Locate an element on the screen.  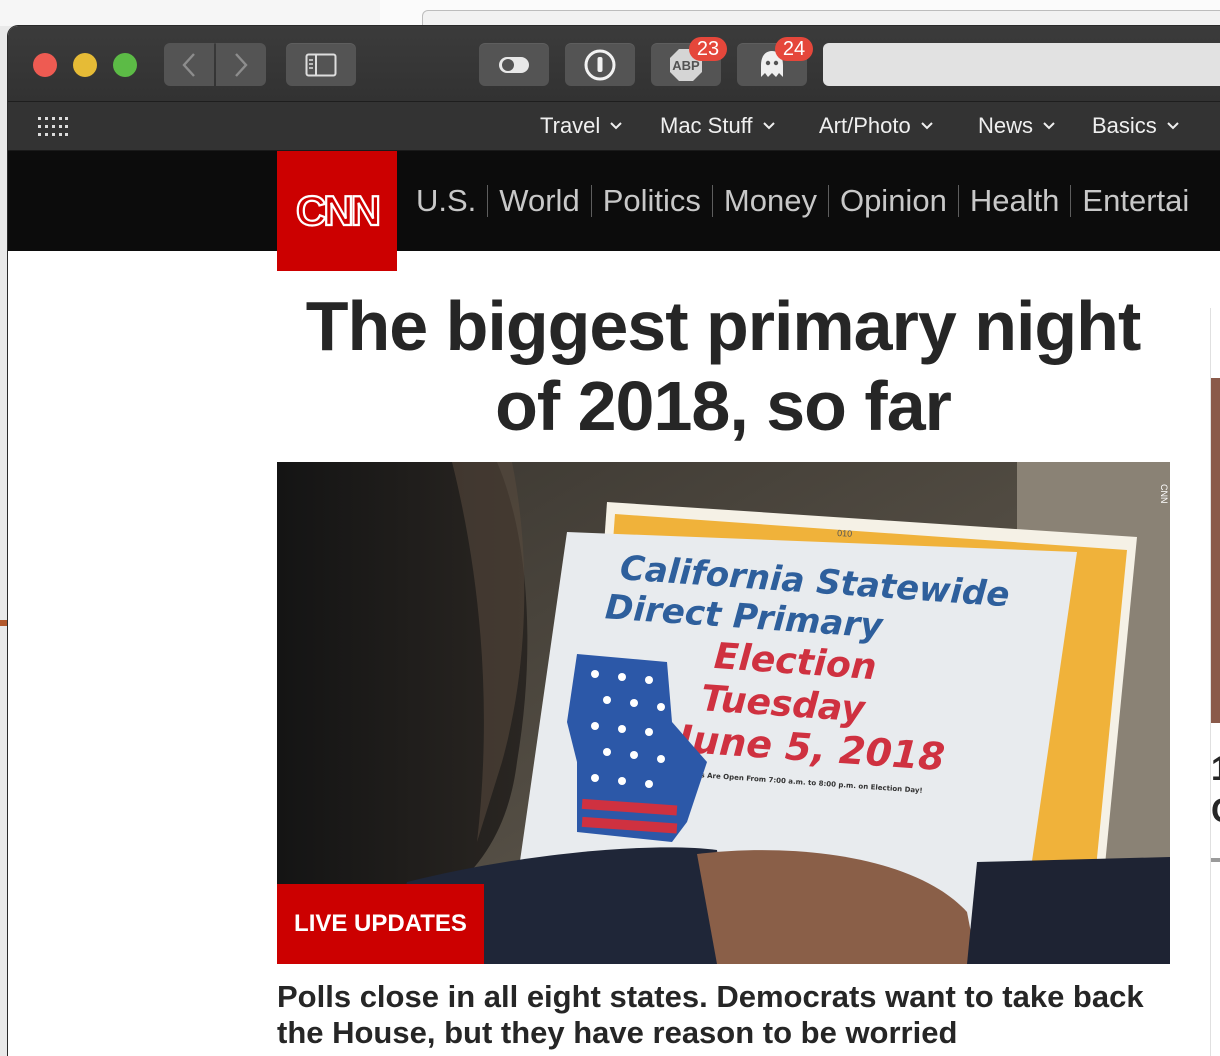
bookmark-label: News is located at coordinates (1006, 125).